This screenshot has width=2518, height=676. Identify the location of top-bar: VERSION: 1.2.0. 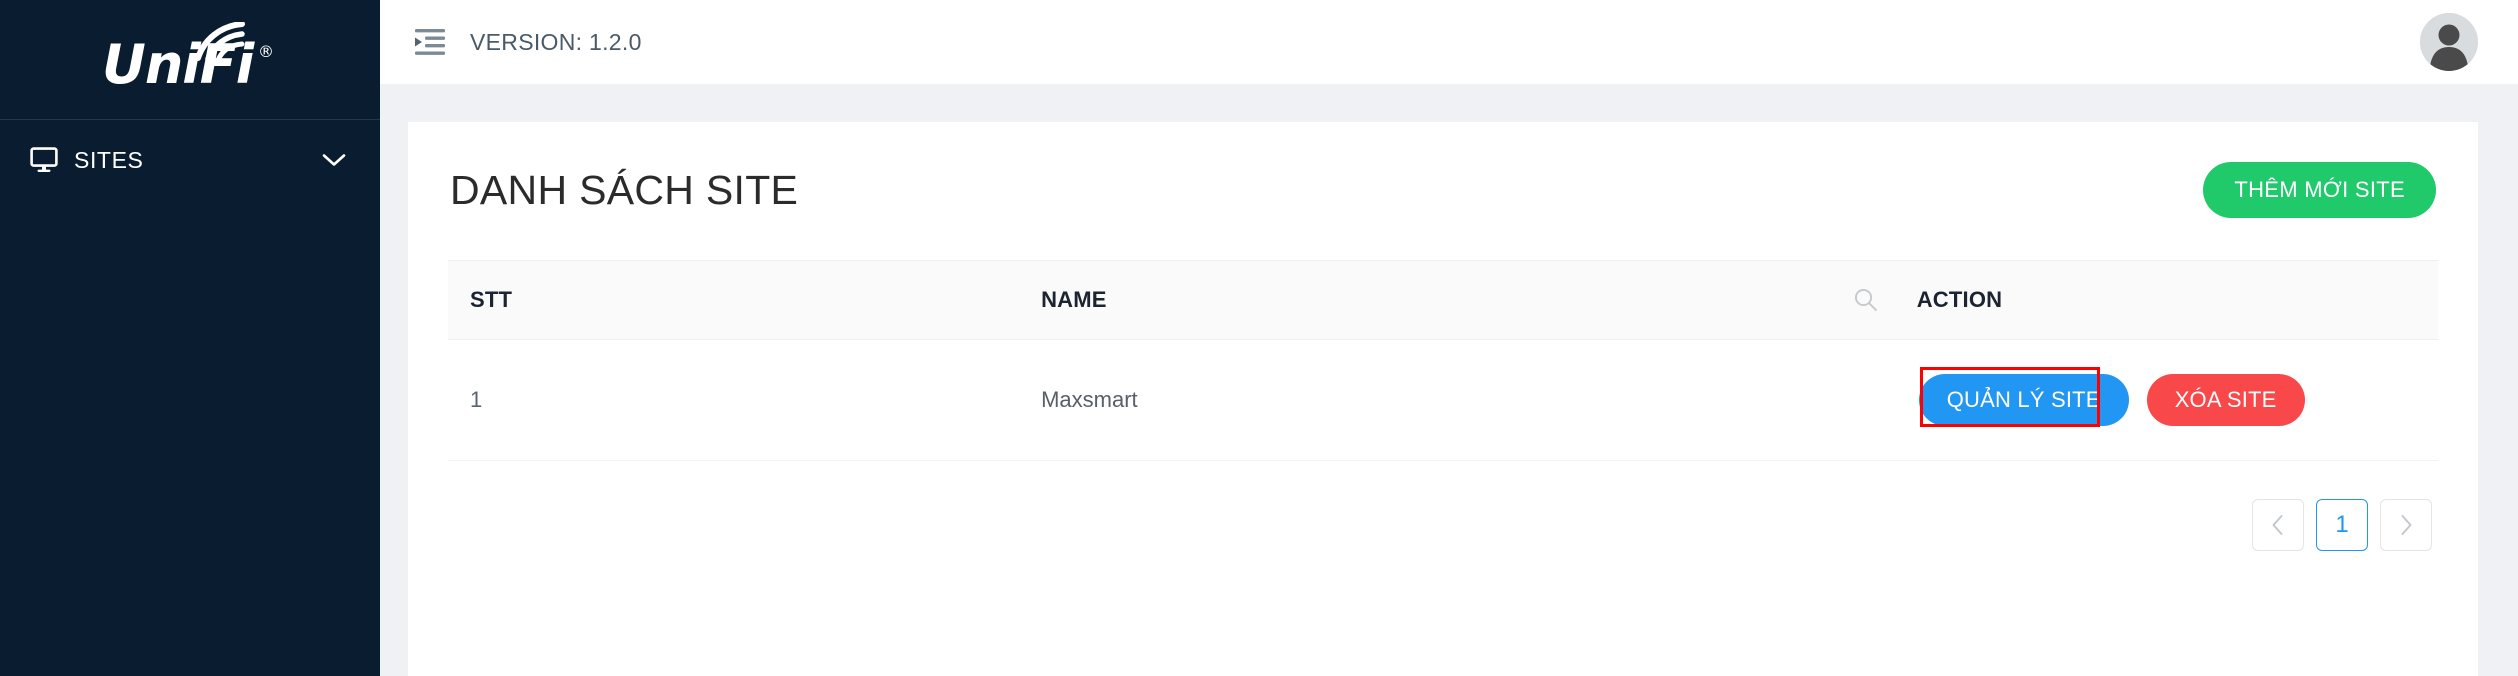
(1449, 42).